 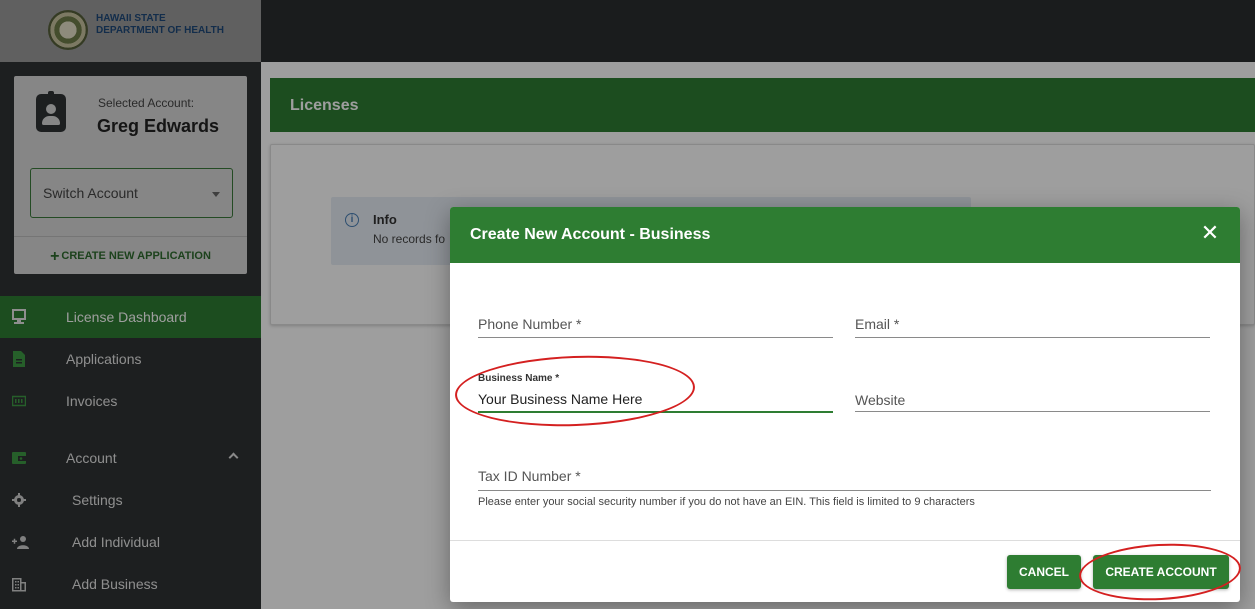 What do you see at coordinates (590, 234) in the screenshot?
I see `dialog-title: Create New Account - Business` at bounding box center [590, 234].